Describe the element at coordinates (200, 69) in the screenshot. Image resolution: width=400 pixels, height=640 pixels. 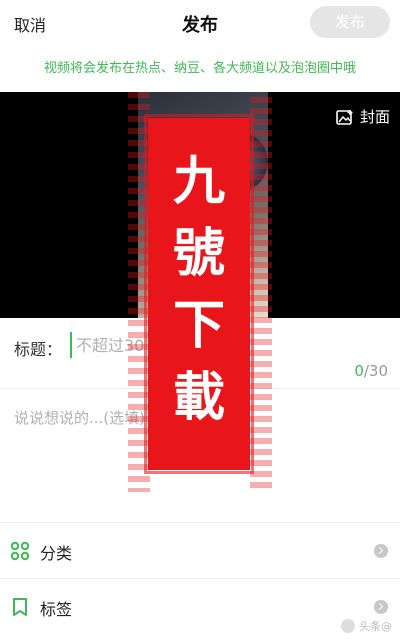
I see `publish-notice: 视频将会发布在热点、纳豆、各大频道以及泡泡圈中哦` at that location.